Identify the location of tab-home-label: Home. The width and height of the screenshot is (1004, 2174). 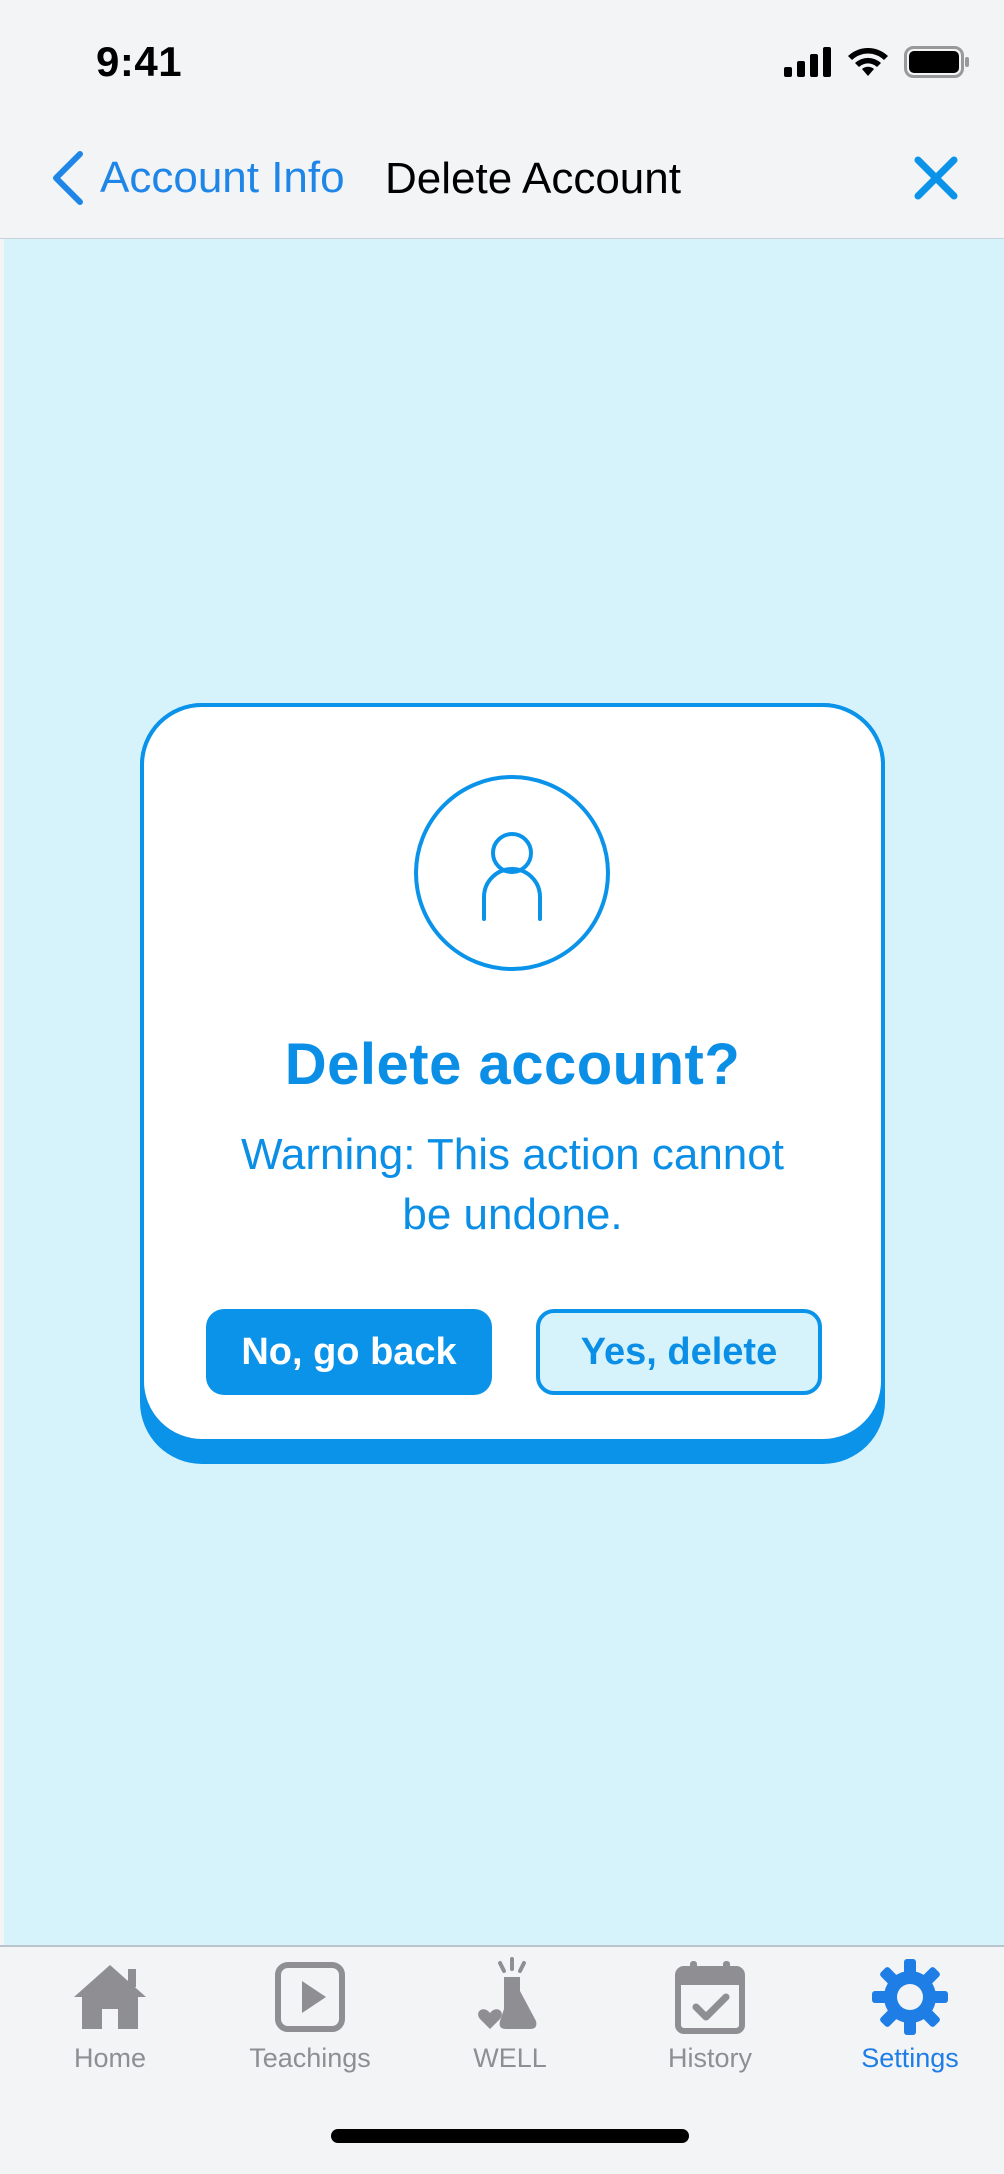
(110, 2058).